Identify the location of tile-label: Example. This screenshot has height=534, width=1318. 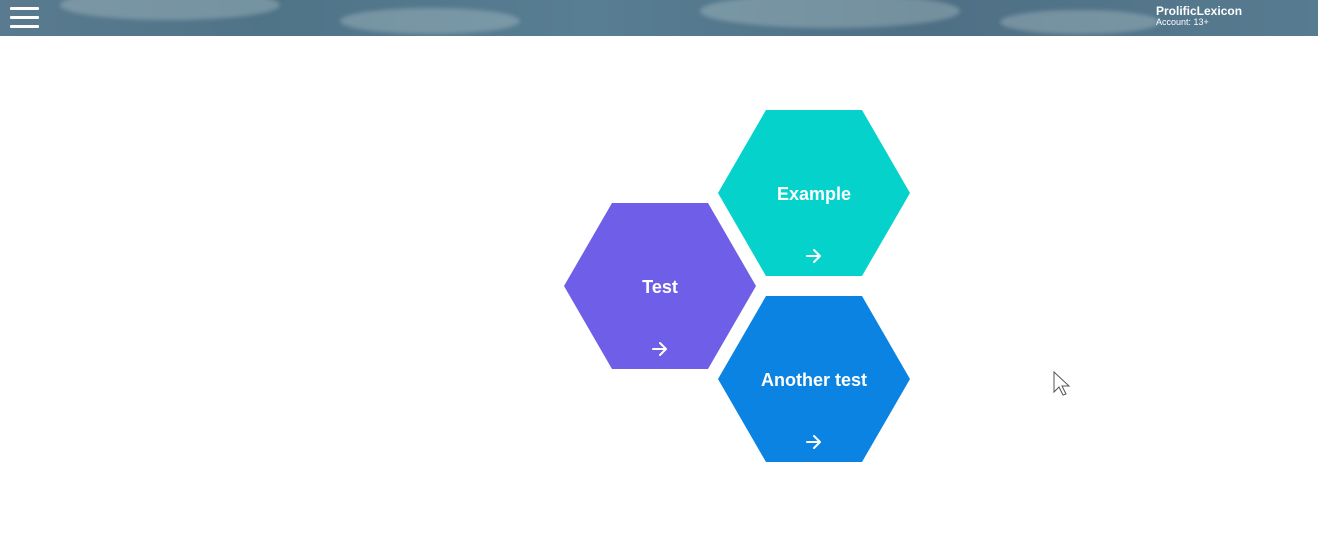
(814, 194).